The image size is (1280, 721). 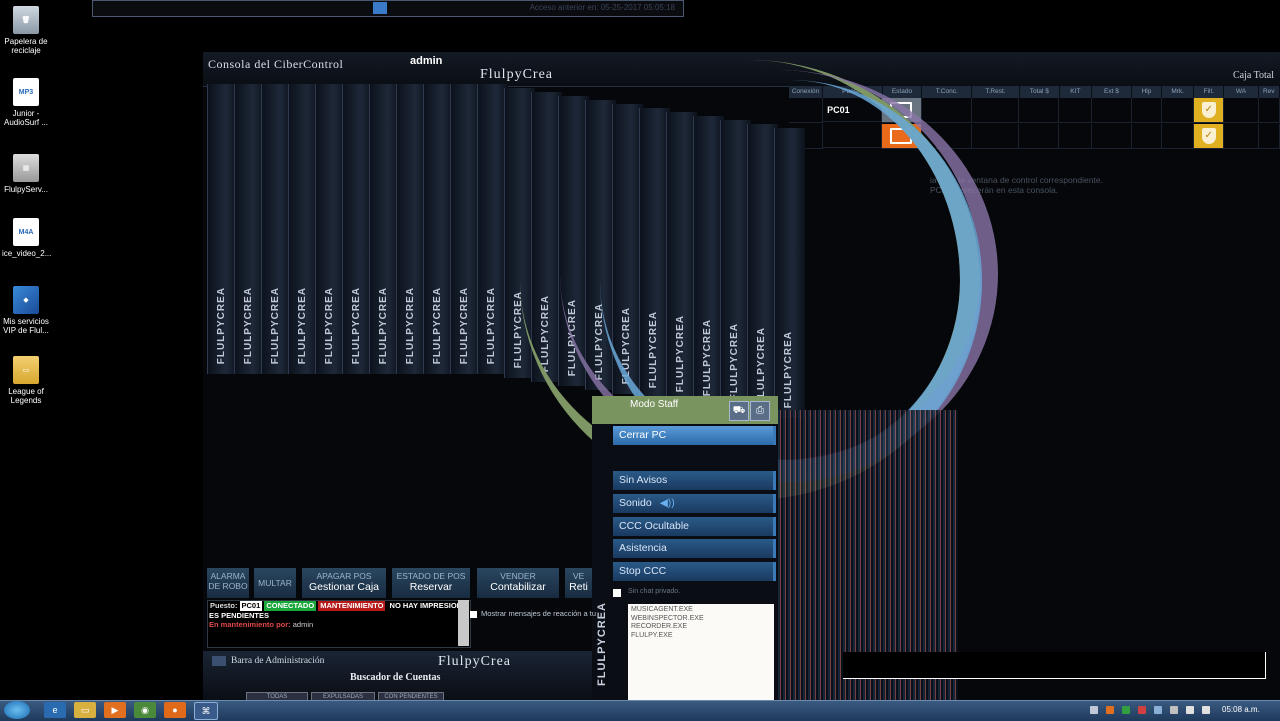 I want to click on reaction-messages-label: Mostrar mensajes de reacción a tu, so click(x=539, y=613).